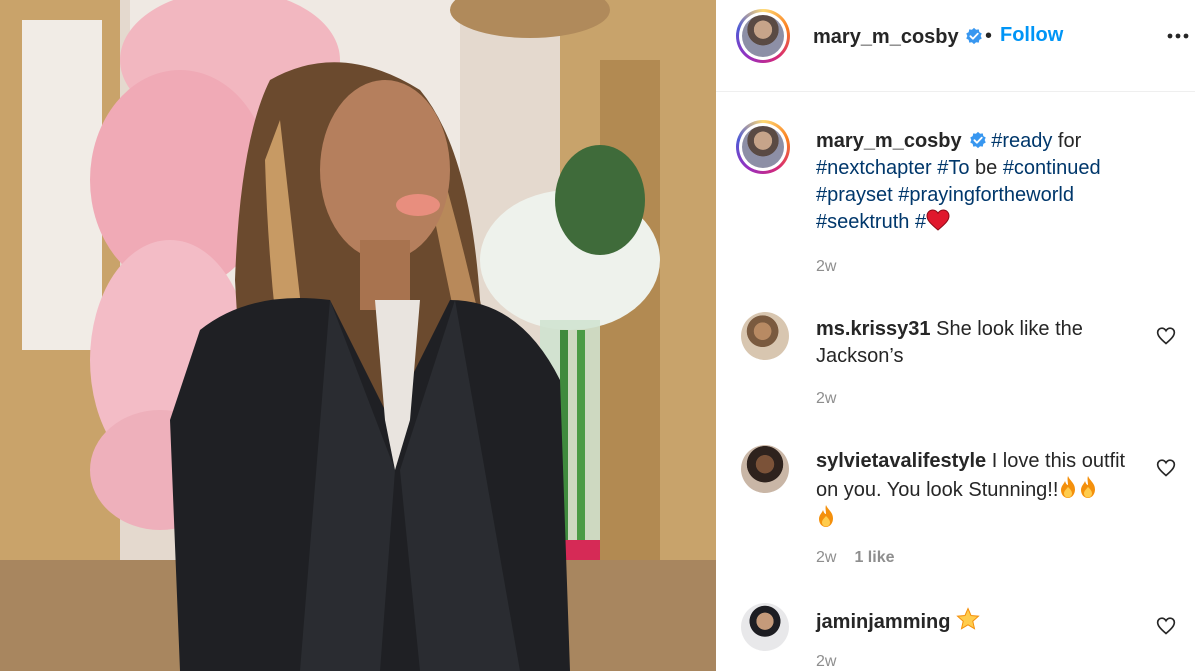  What do you see at coordinates (953, 168) in the screenshot?
I see `hashtag-link: #To` at bounding box center [953, 168].